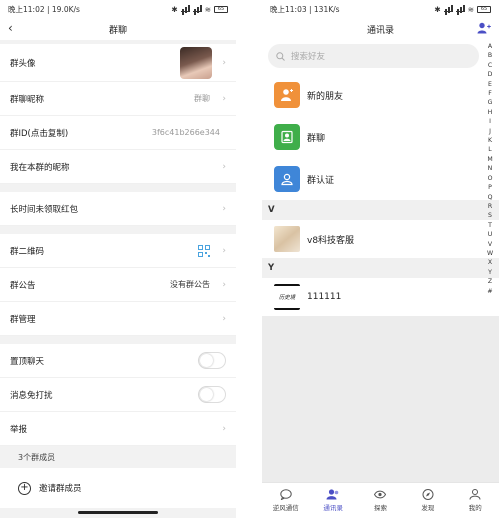 Image resolution: width=499 pixels, height=518 pixels. Describe the element at coordinates (380, 268) in the screenshot. I see `section-header-y: Y` at that location.